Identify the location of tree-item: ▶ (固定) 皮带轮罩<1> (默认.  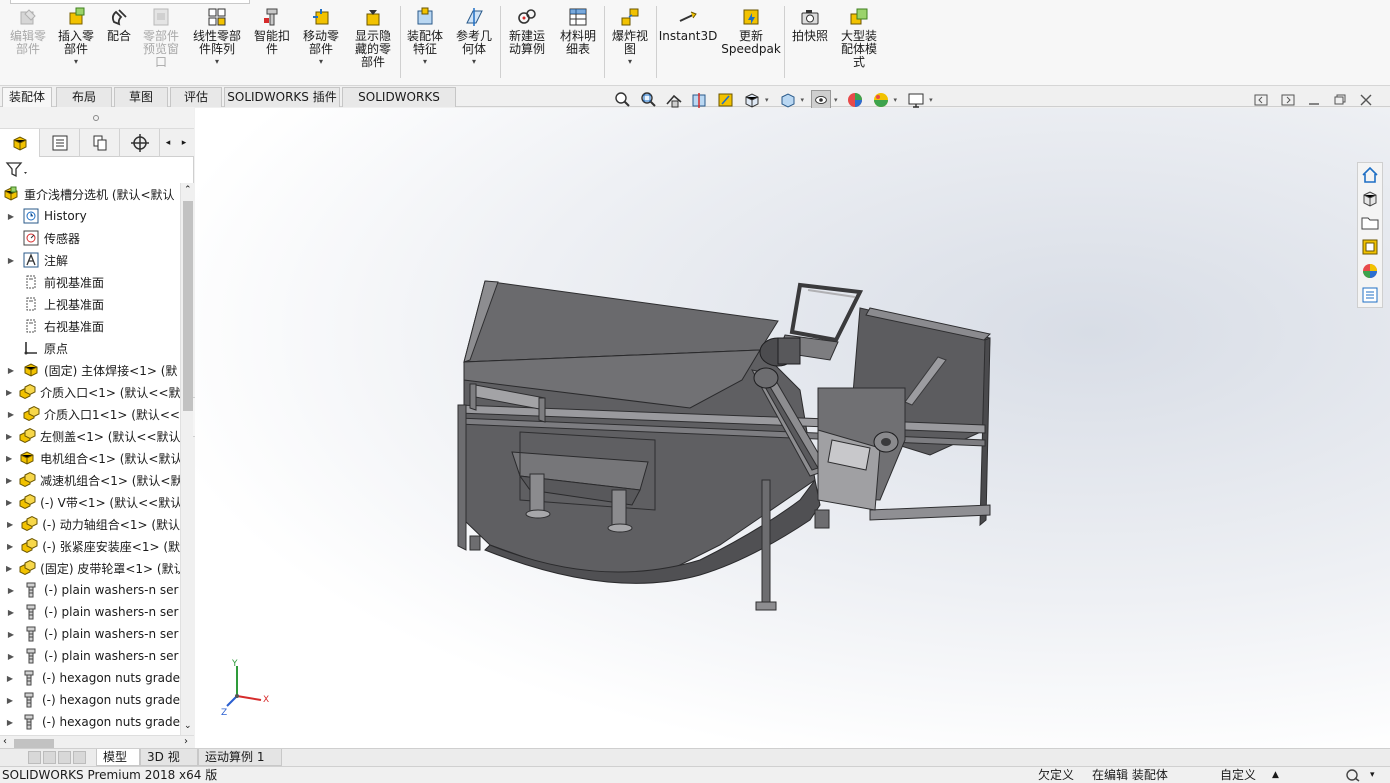
(90, 568).